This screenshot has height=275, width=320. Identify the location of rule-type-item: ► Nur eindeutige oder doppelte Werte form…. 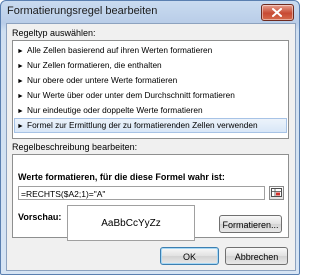
(150, 110).